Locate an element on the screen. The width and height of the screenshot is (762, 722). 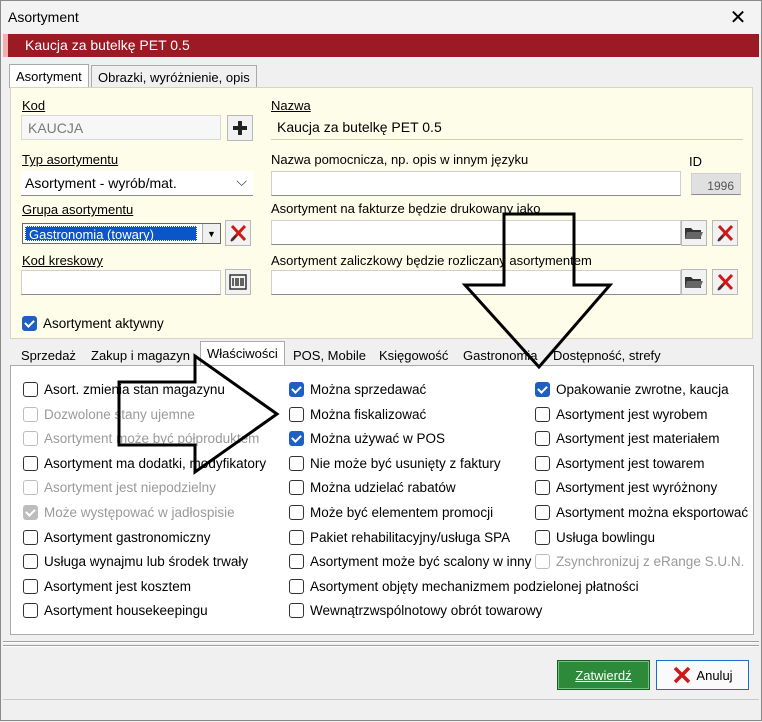
property-checkbox: Asortyment ma dodatki, modyfikatory is located at coordinates (144, 463).